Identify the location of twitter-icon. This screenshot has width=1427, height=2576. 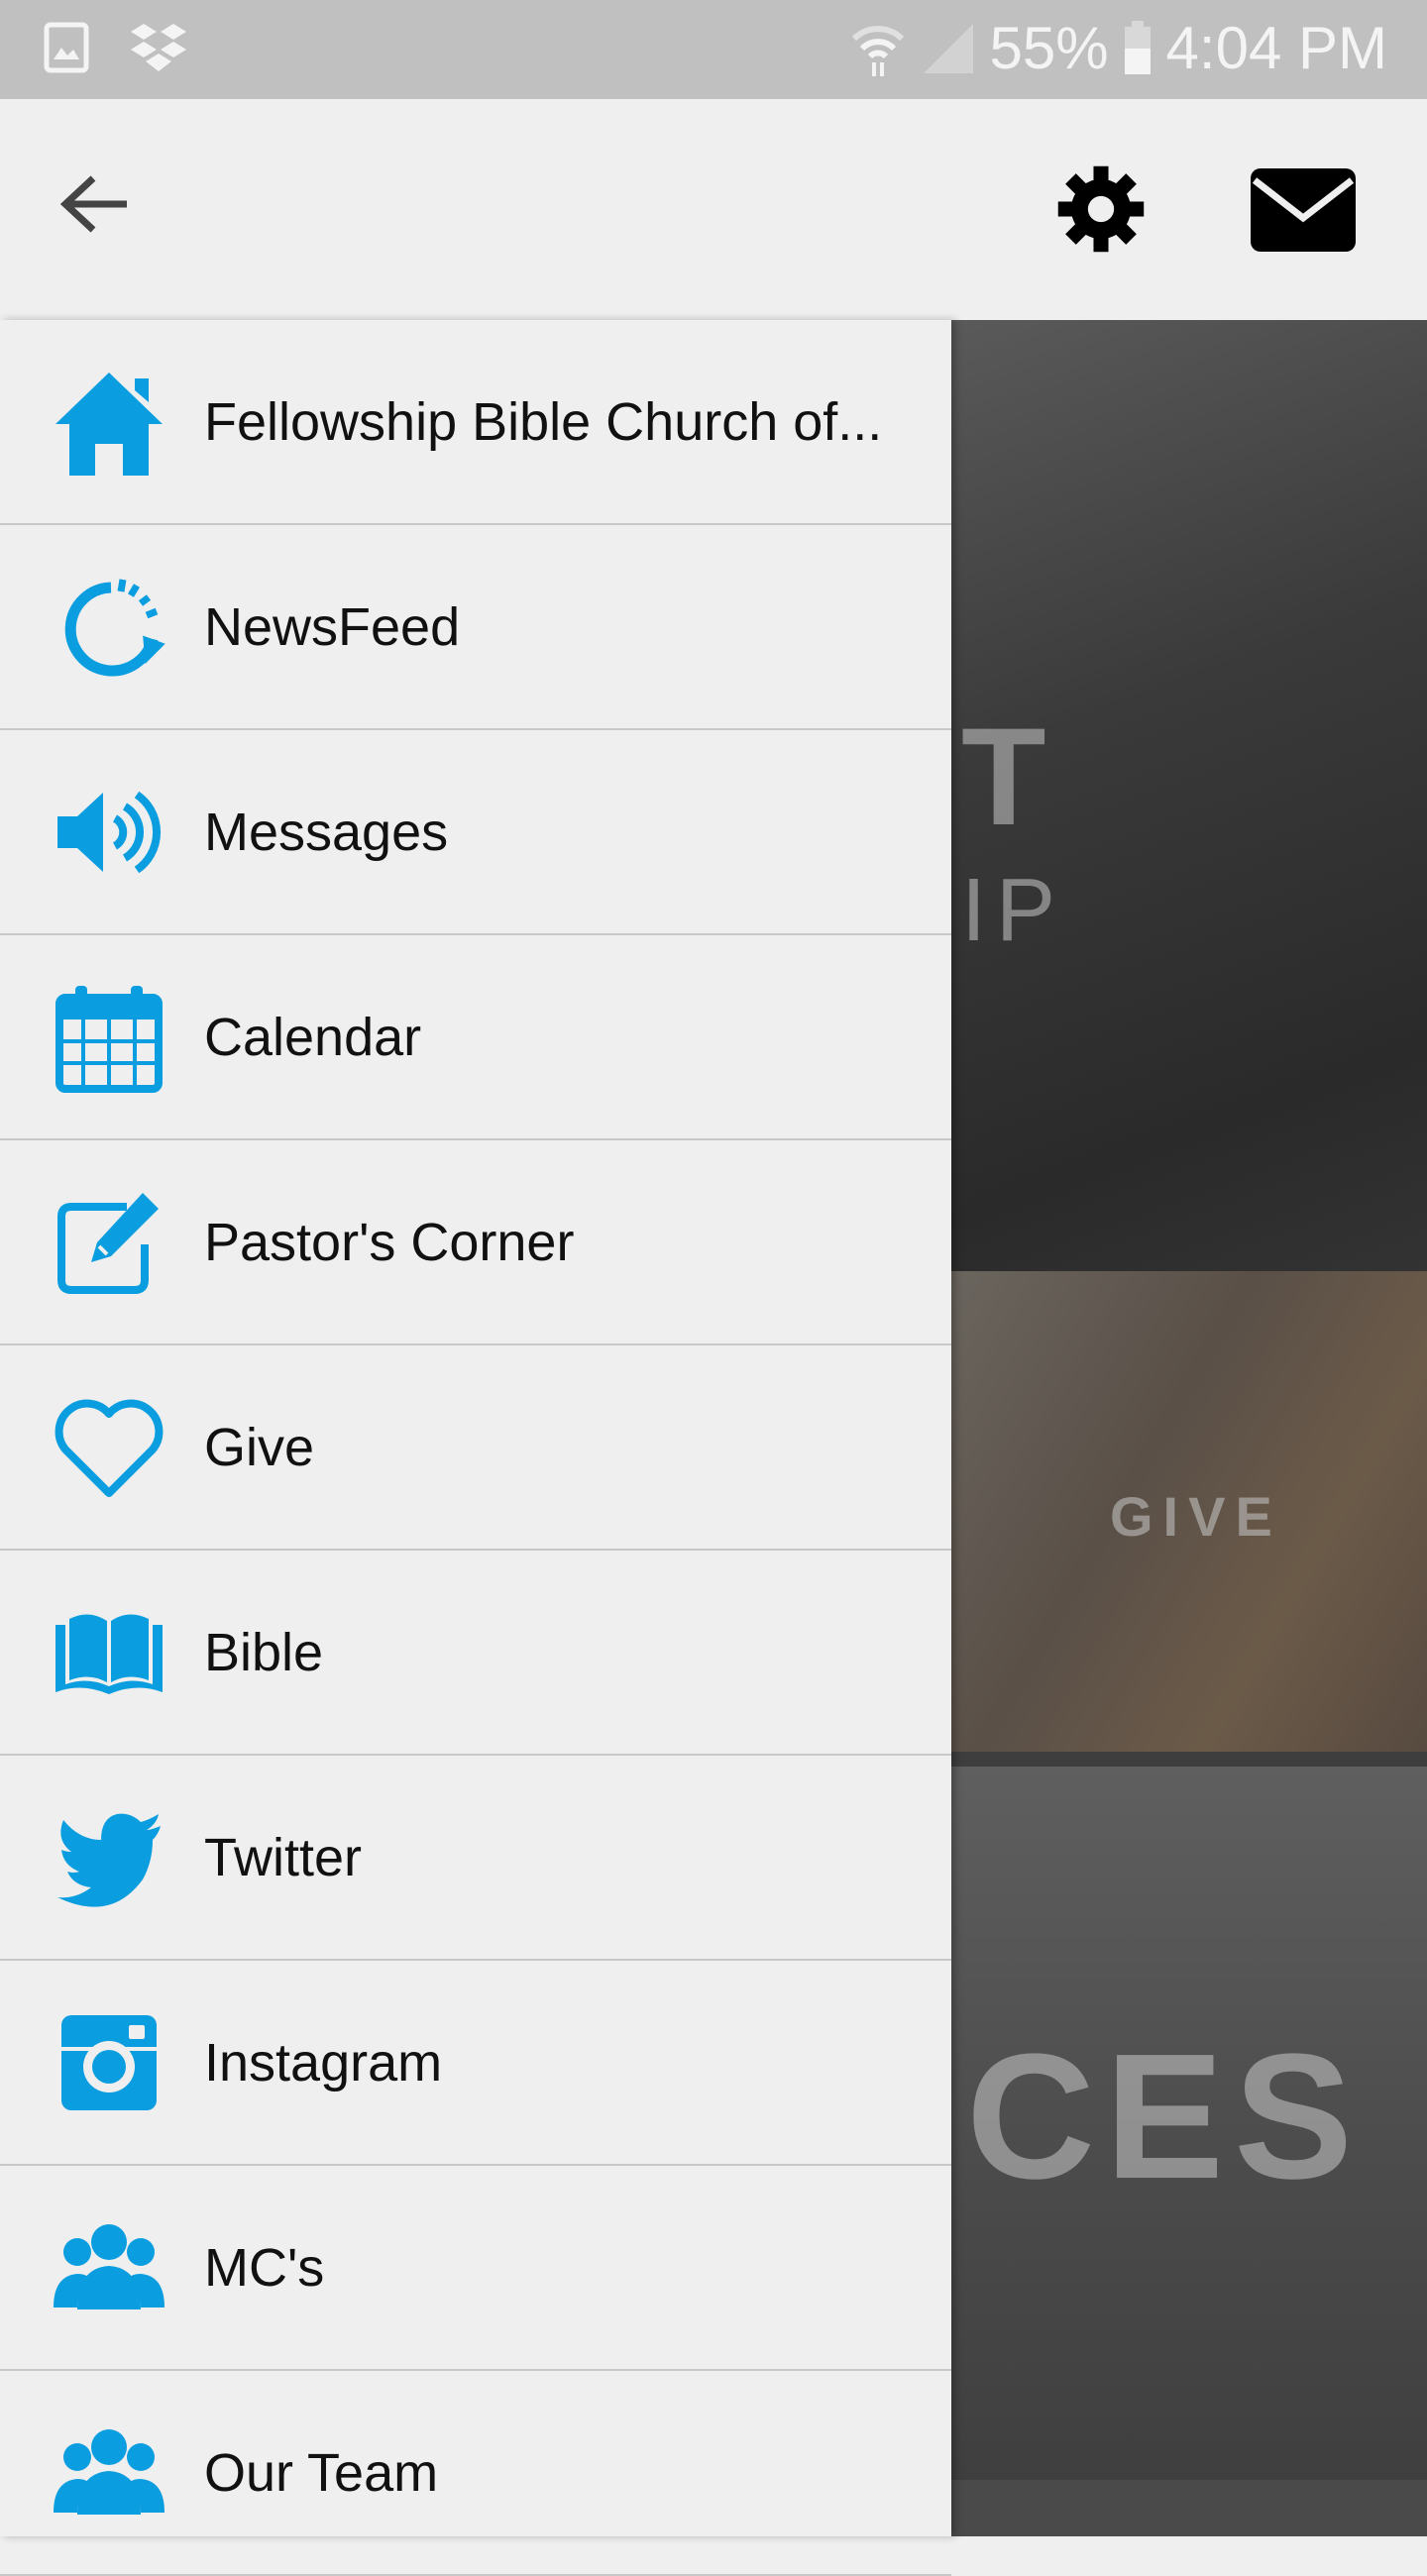
(109, 1857).